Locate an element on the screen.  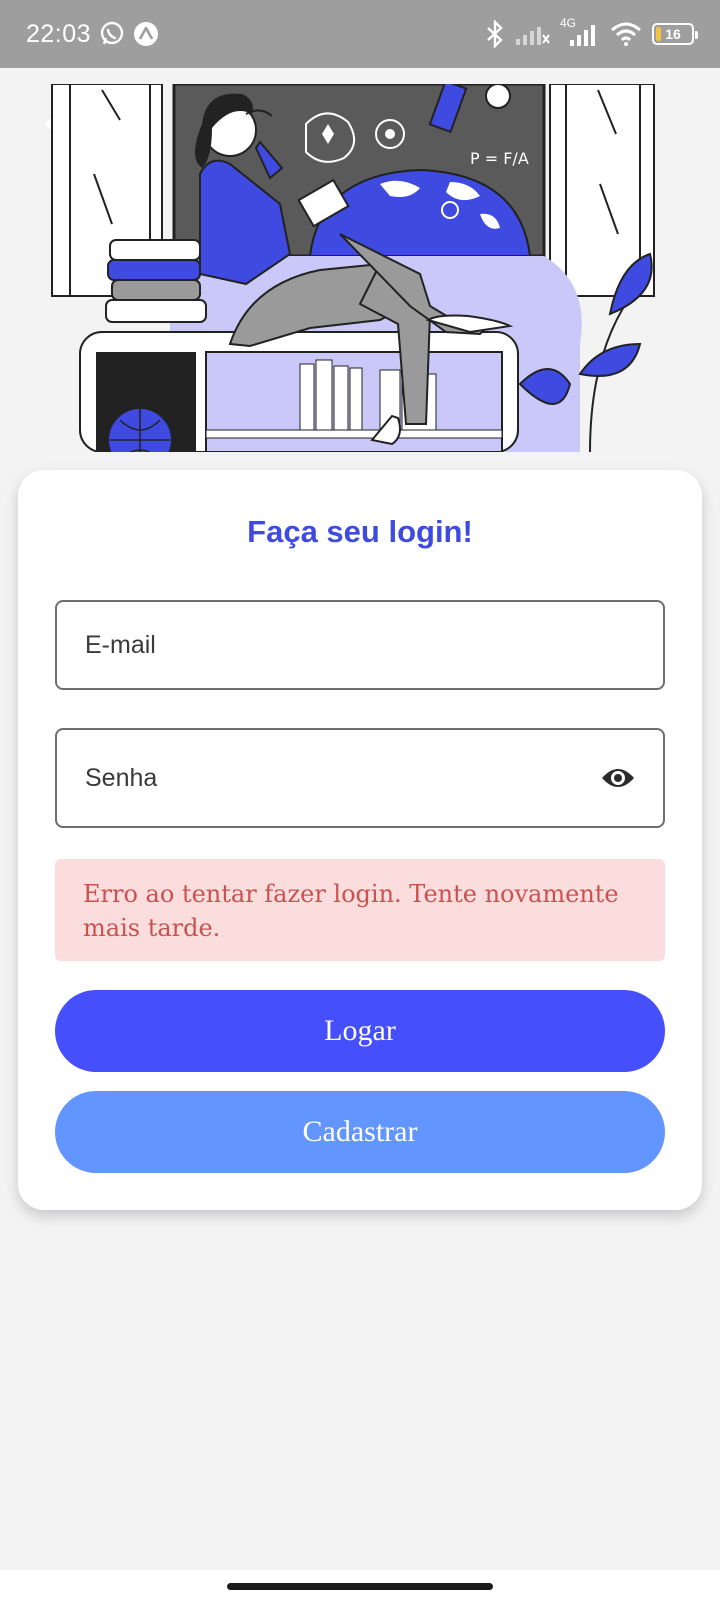
toggle-password-visibility-button is located at coordinates (618, 778).